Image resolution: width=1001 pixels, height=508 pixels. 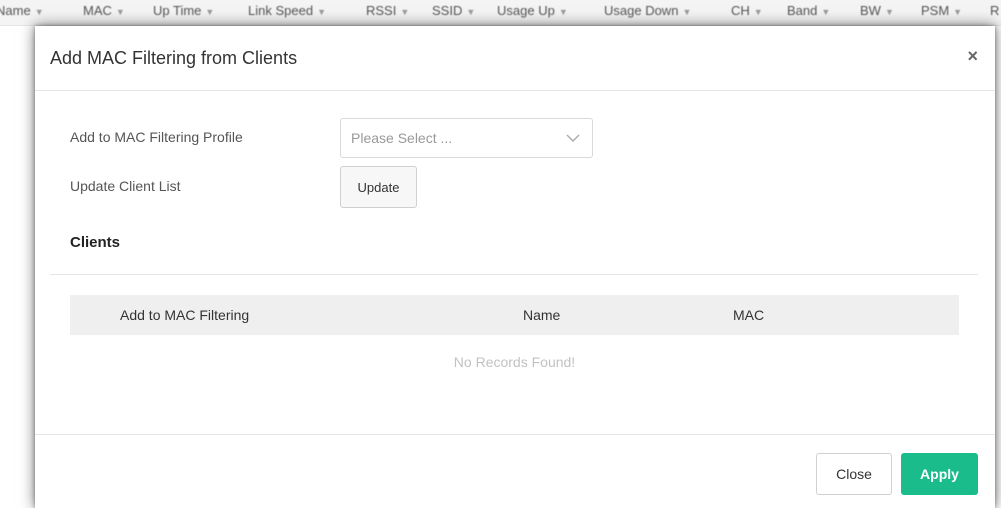 What do you see at coordinates (573, 138) in the screenshot?
I see `chevron-down-icon` at bounding box center [573, 138].